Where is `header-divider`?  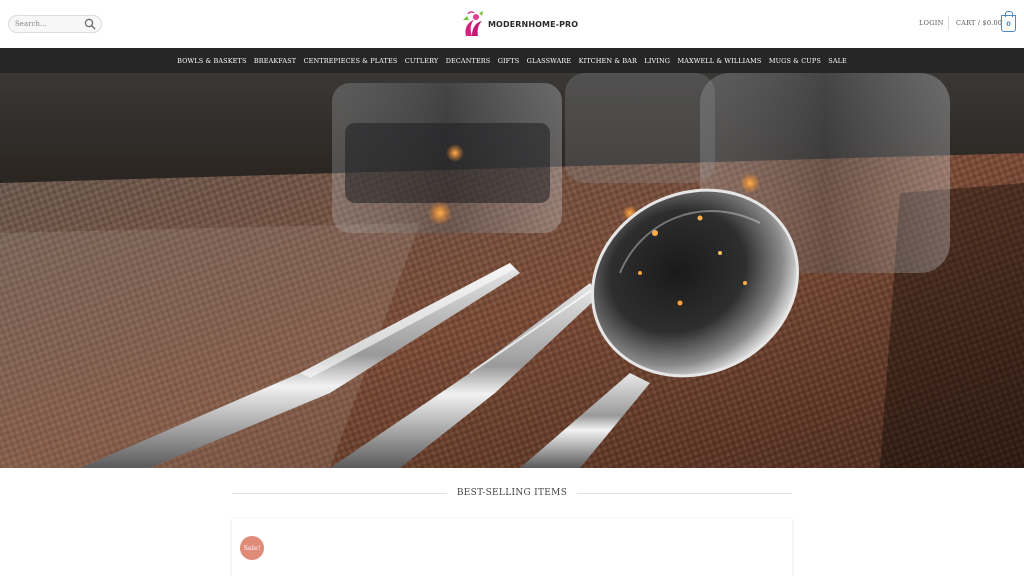 header-divider is located at coordinates (948, 23).